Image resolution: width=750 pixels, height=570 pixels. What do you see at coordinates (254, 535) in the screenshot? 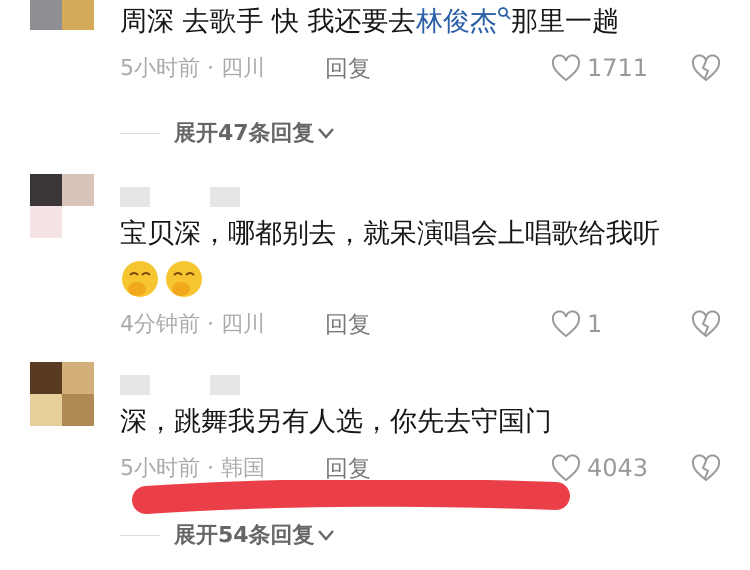
I see `expand-replies-button: 展开54条回复` at bounding box center [254, 535].